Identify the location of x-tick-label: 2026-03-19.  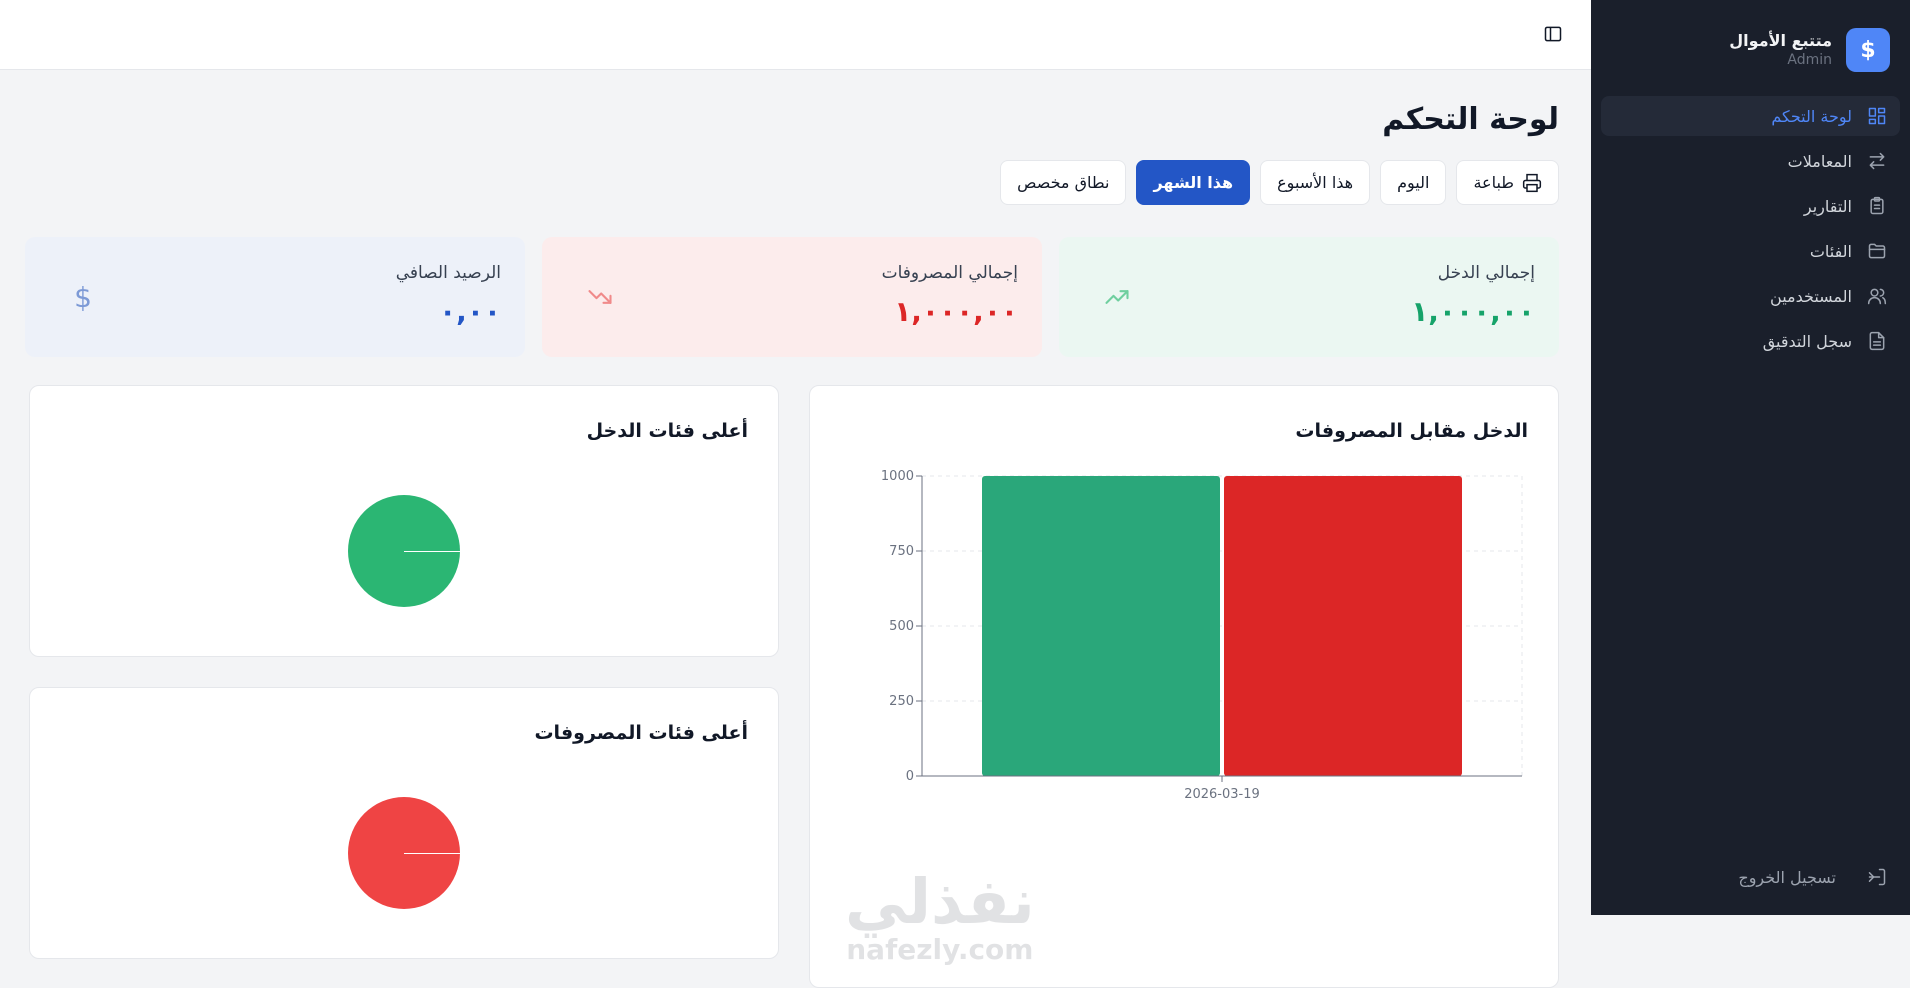
(1222, 794).